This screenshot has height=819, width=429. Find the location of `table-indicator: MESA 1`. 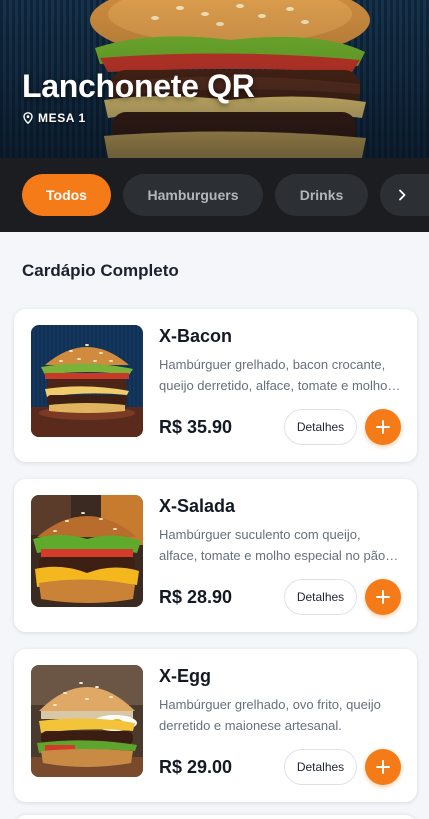

table-indicator: MESA 1 is located at coordinates (54, 118).